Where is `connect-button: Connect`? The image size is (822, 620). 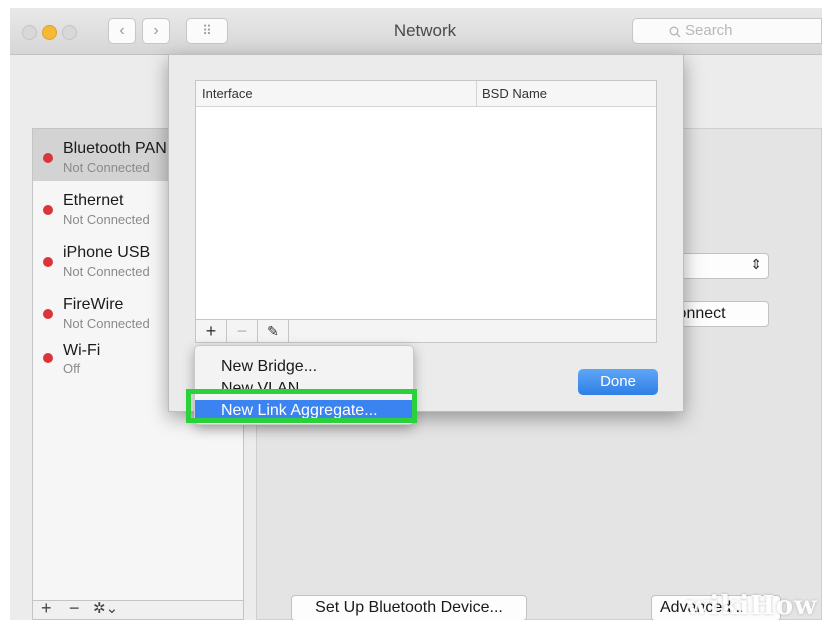 connect-button: Connect is located at coordinates (723, 314).